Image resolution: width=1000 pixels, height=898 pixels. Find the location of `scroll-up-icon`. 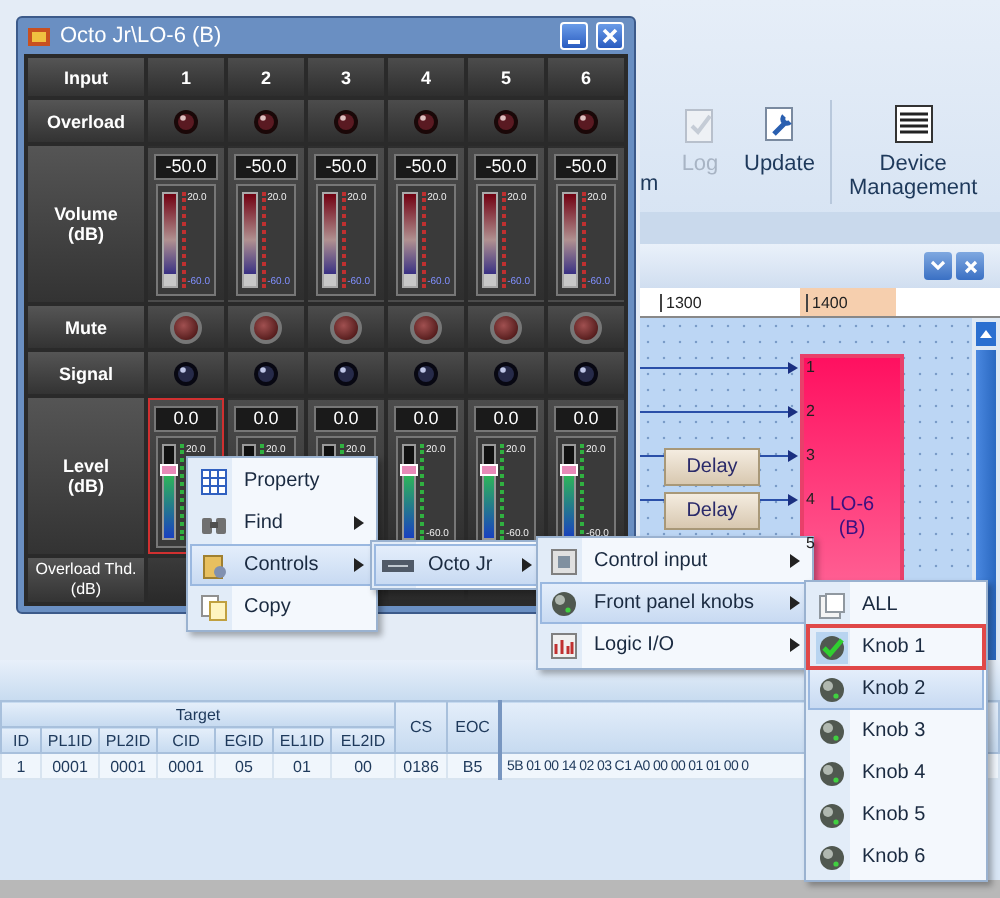

scroll-up-icon is located at coordinates (986, 334).